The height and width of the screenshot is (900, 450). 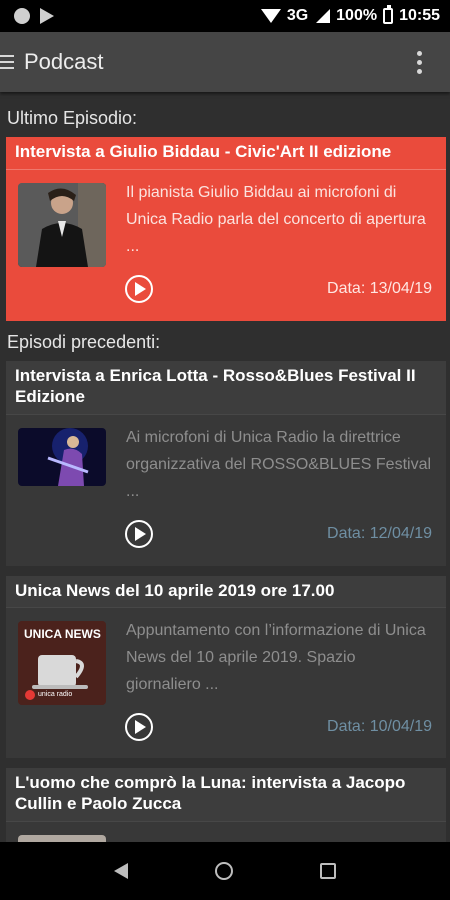 I want to click on thumbnail-caption: UNICA NEWS, so click(x=62, y=634).